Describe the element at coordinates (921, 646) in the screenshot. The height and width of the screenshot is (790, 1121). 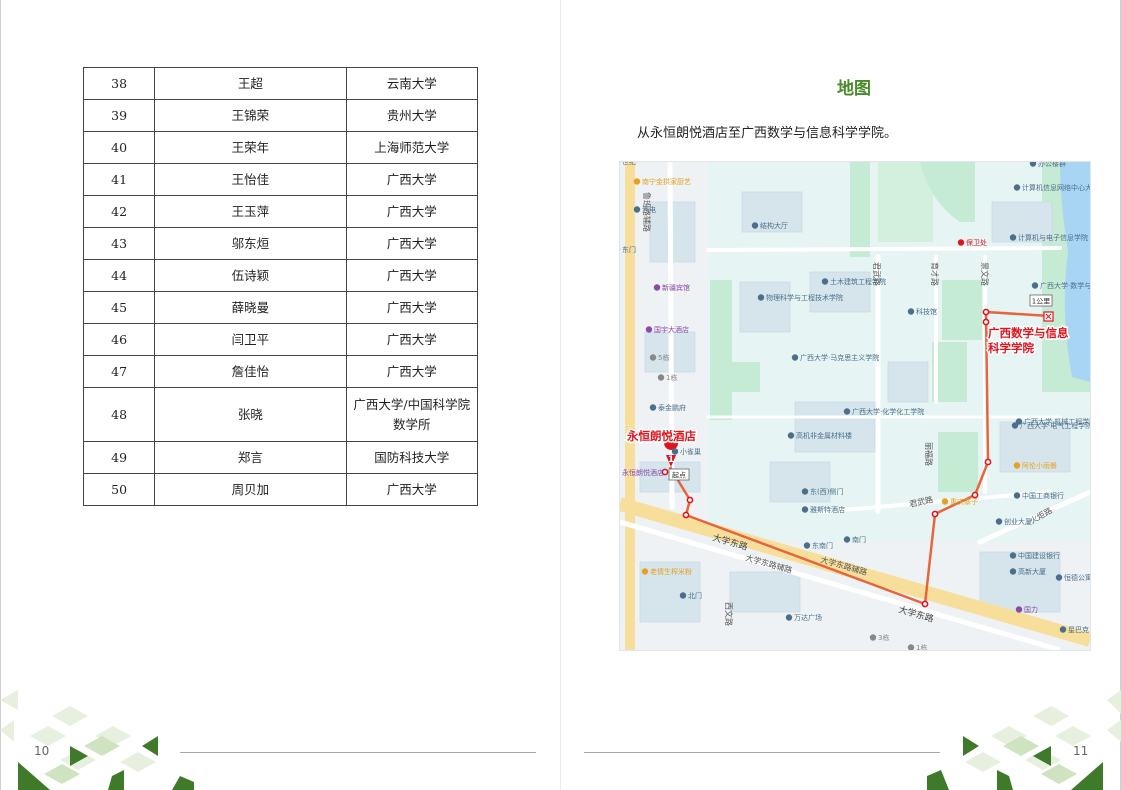
I see `poi-label: 1栋` at that location.